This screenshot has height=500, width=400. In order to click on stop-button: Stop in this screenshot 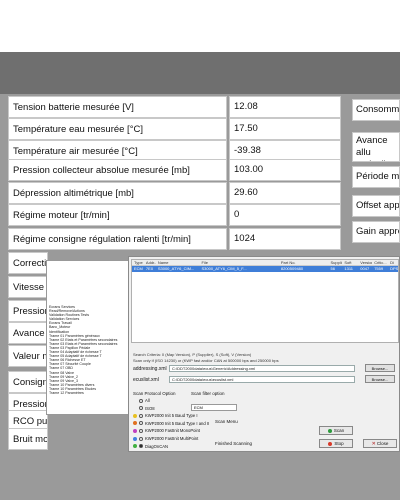, I will do `click(336, 443)`.